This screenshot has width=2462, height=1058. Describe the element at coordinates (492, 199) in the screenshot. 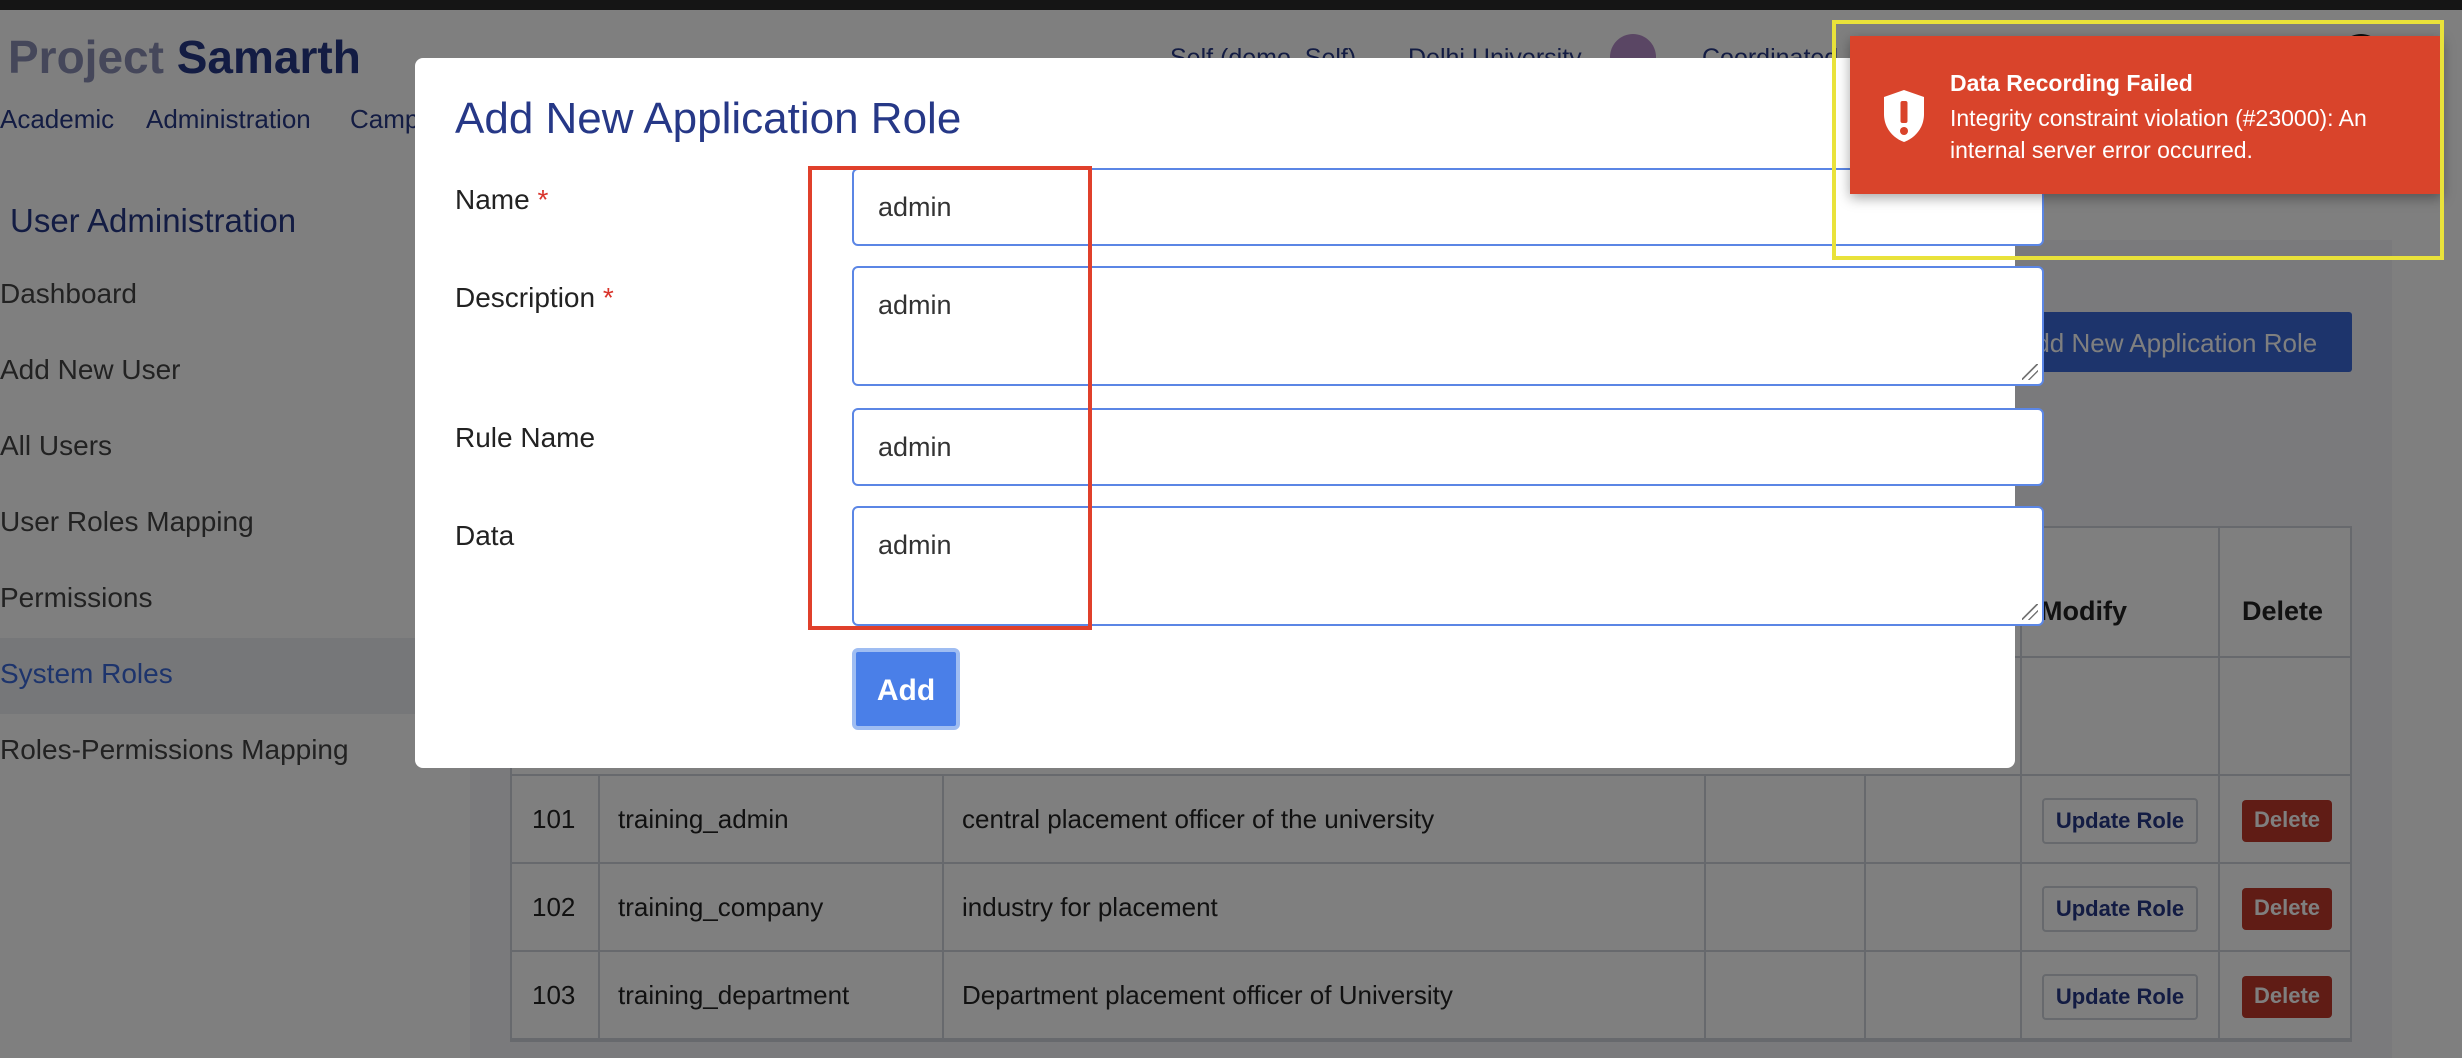

I see `name-label-text: Name` at that location.